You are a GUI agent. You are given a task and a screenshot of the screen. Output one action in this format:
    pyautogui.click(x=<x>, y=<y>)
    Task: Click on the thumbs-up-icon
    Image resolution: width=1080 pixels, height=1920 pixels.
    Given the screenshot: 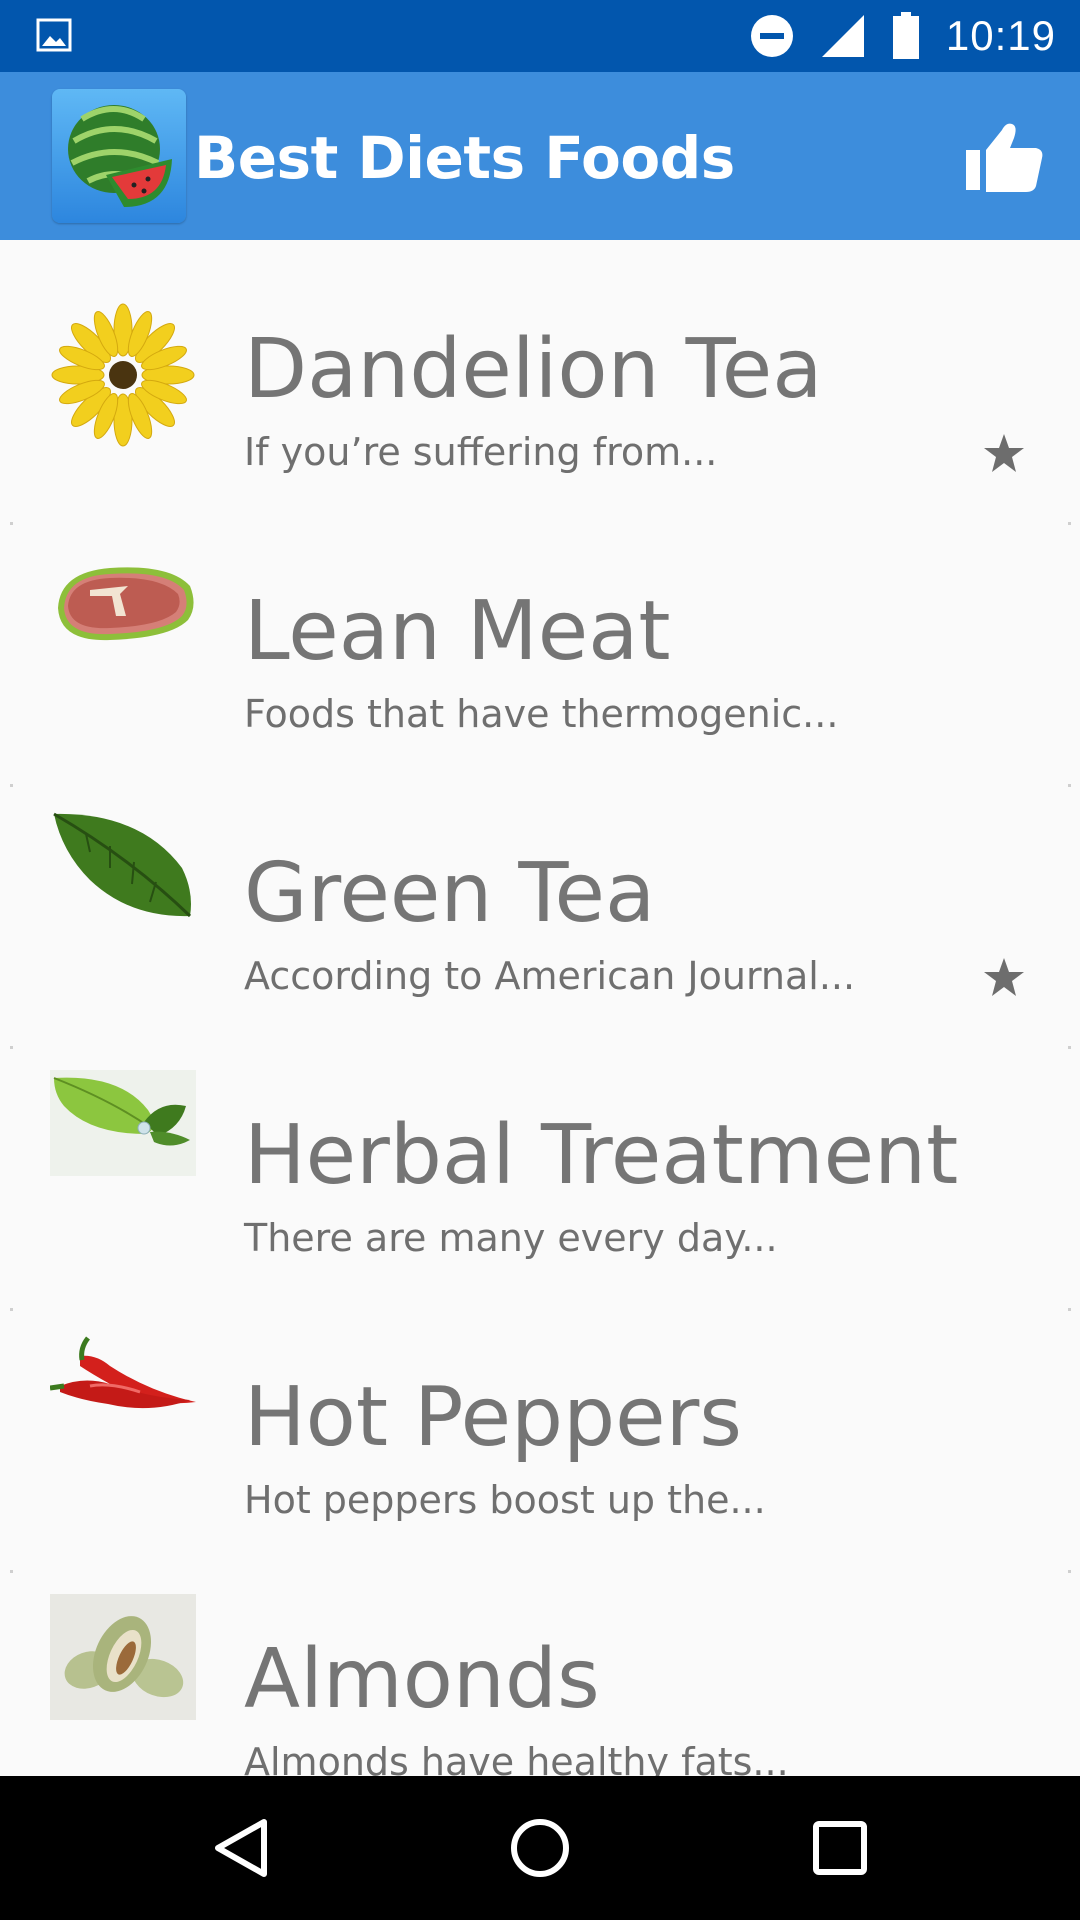 What is the action you would take?
    pyautogui.click(x=1004, y=156)
    